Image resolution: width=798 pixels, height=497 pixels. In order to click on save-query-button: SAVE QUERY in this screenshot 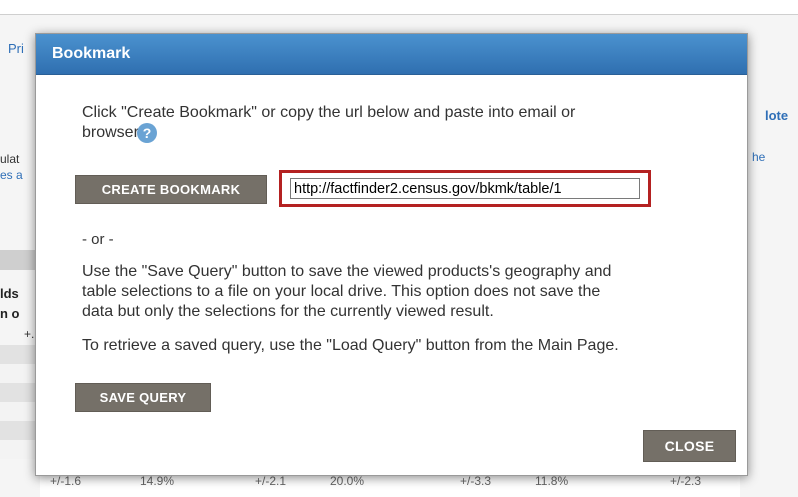, I will do `click(143, 397)`.